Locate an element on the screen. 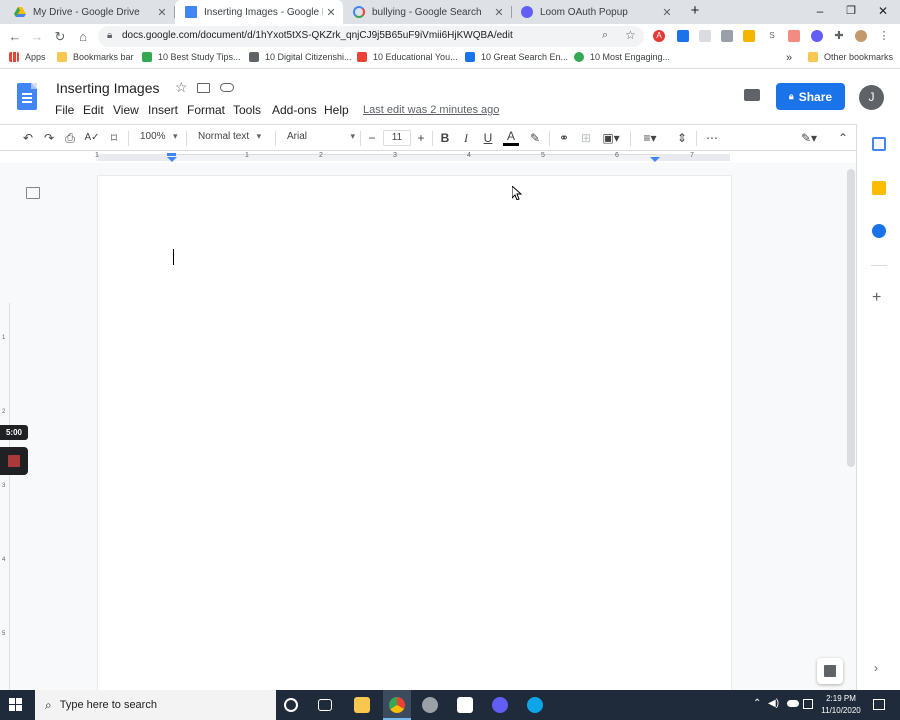  cloud-status-icon is located at coordinates (227, 87).